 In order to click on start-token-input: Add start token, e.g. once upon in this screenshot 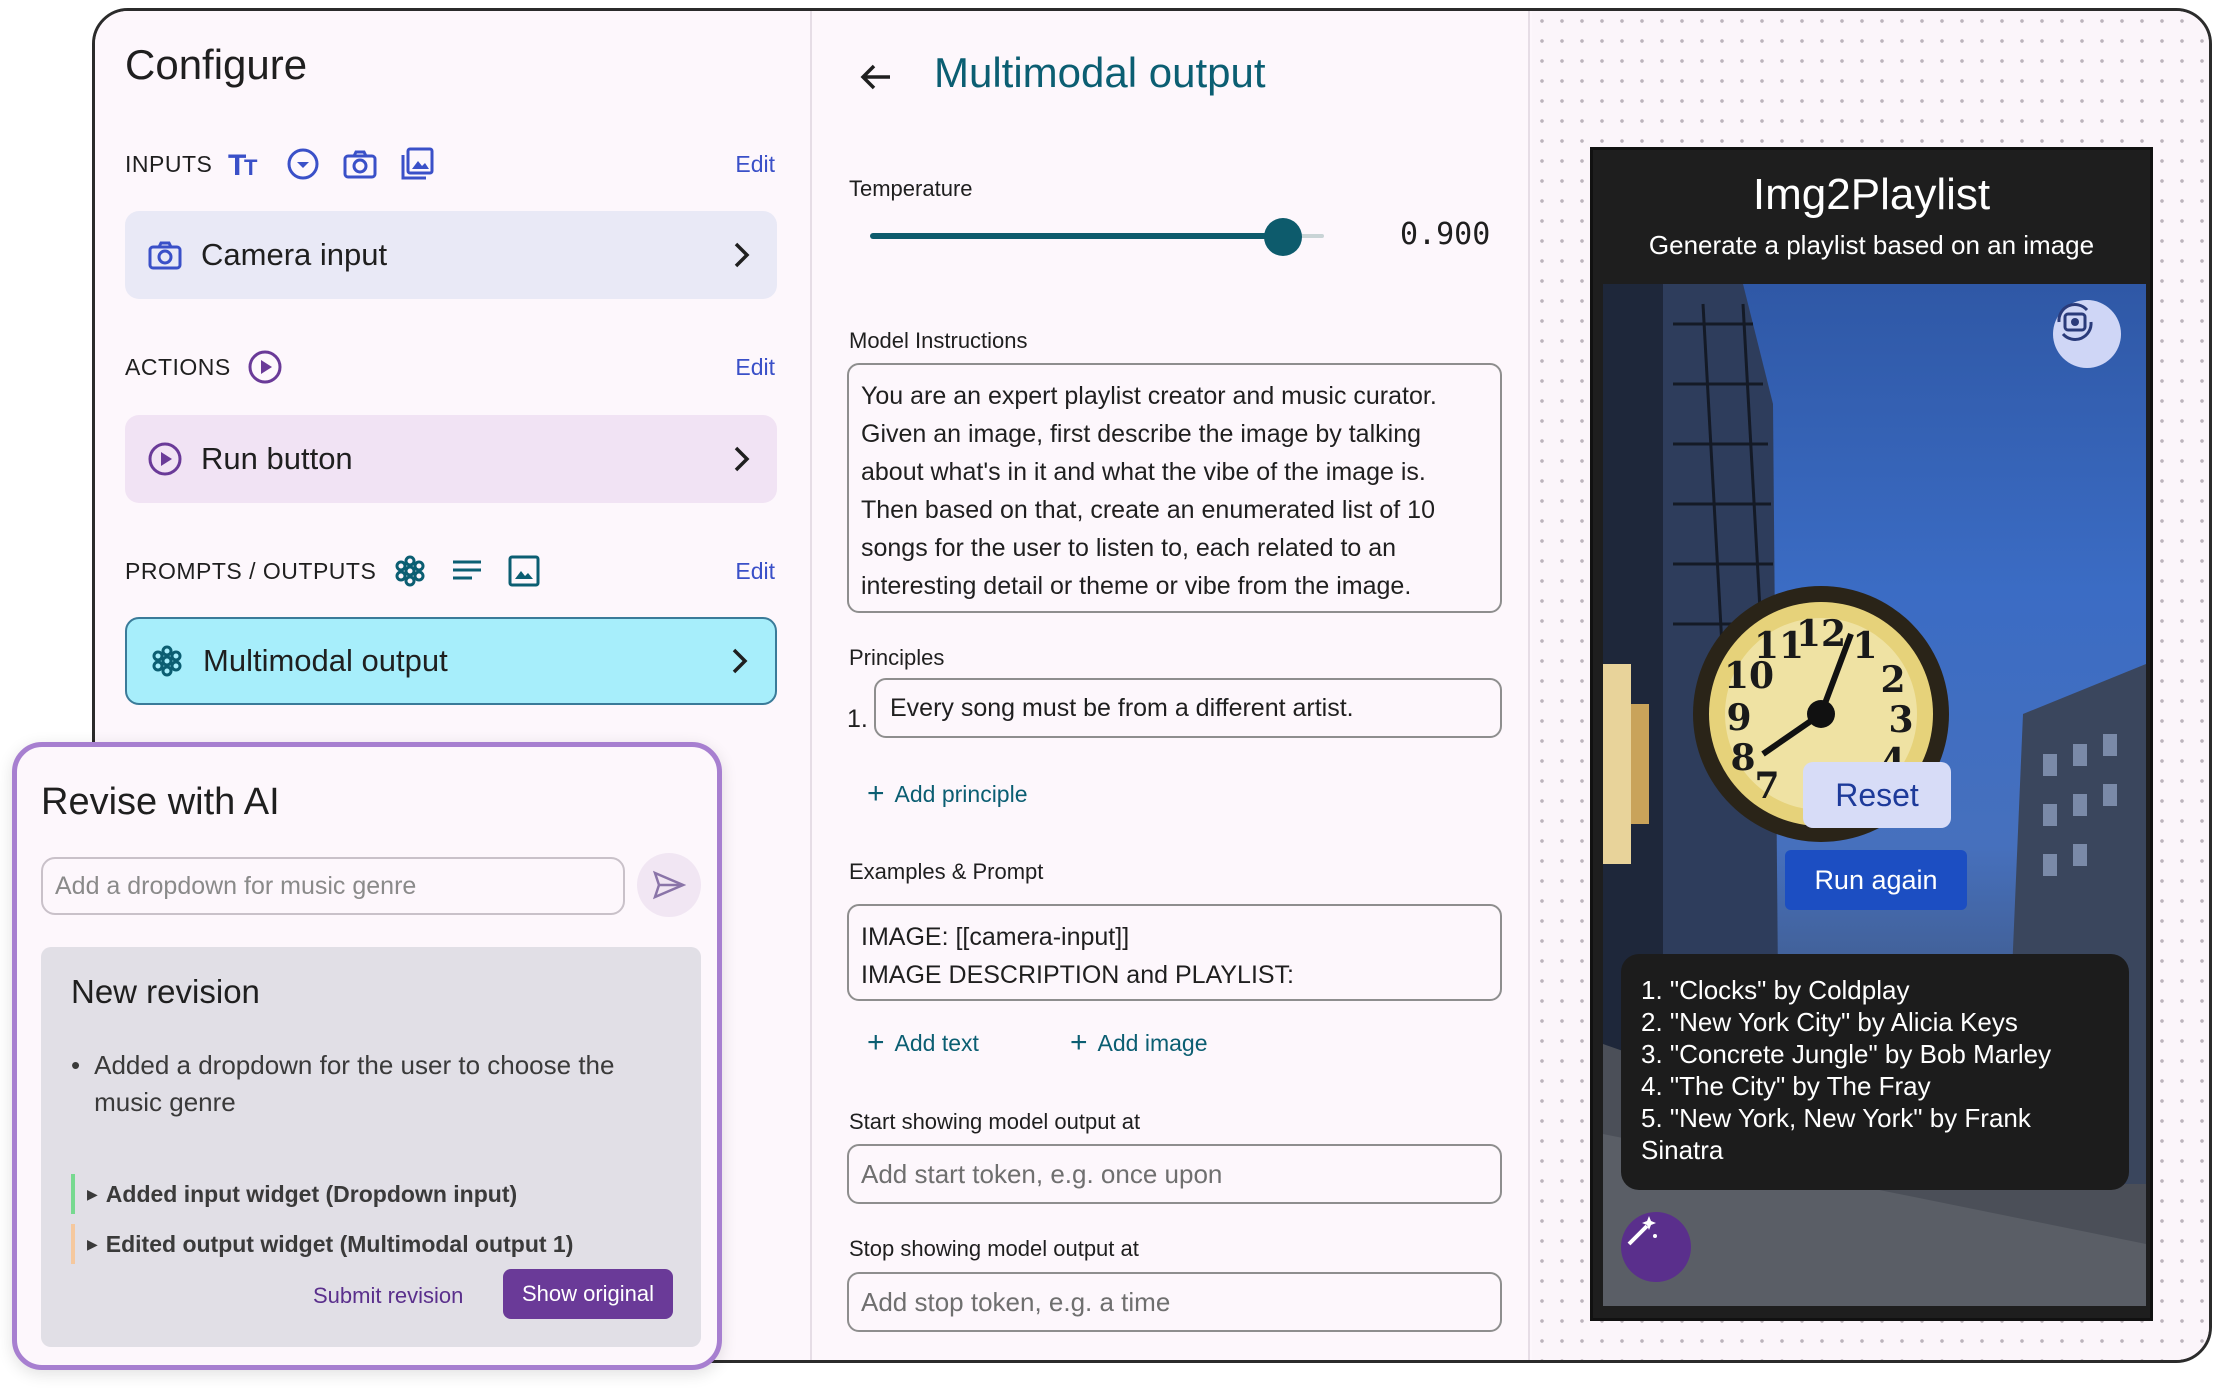, I will do `click(1174, 1174)`.